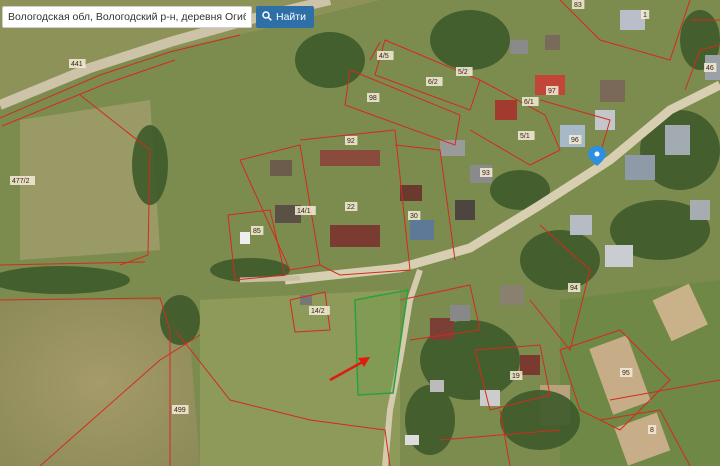 This screenshot has width=720, height=466. Describe the element at coordinates (652, 430) in the screenshot. I see `plot-number-label: 8` at that location.